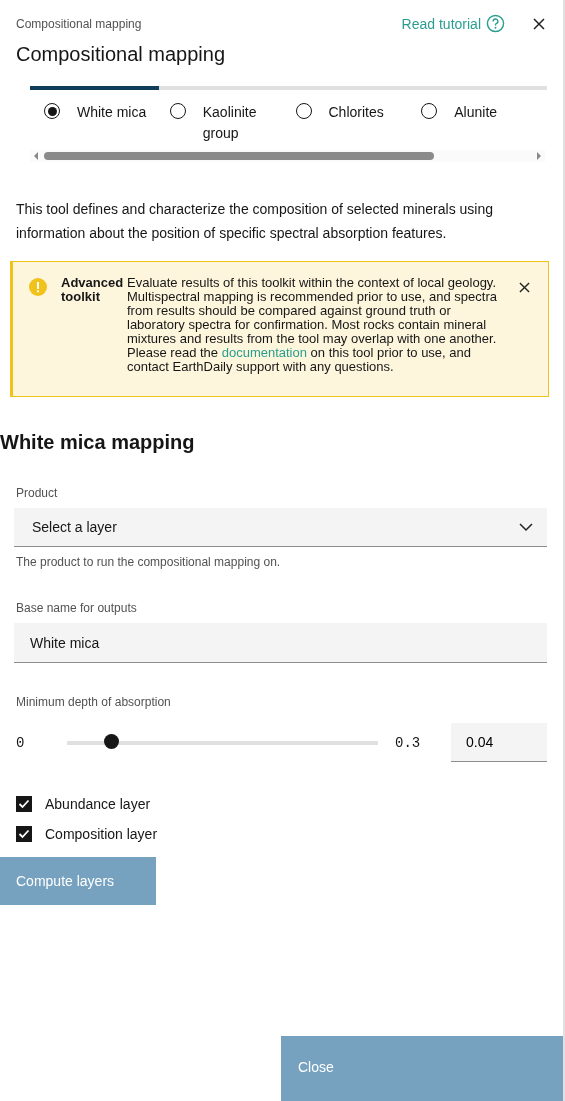 The image size is (565, 1101). What do you see at coordinates (526, 527) in the screenshot?
I see `chevron-down-icon` at bounding box center [526, 527].